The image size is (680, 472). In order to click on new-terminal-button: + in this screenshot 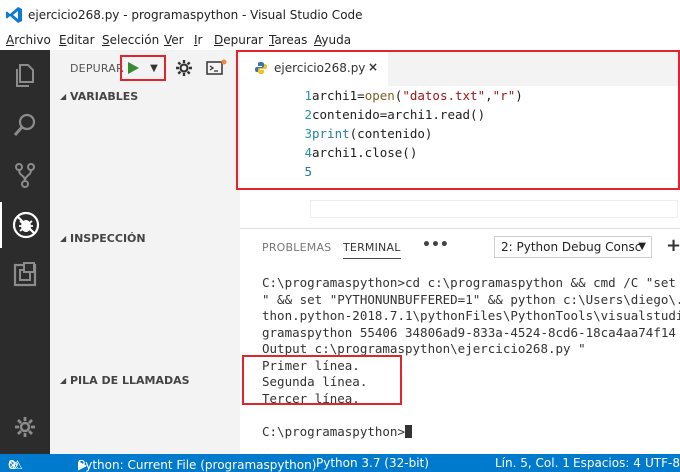, I will do `click(673, 245)`.